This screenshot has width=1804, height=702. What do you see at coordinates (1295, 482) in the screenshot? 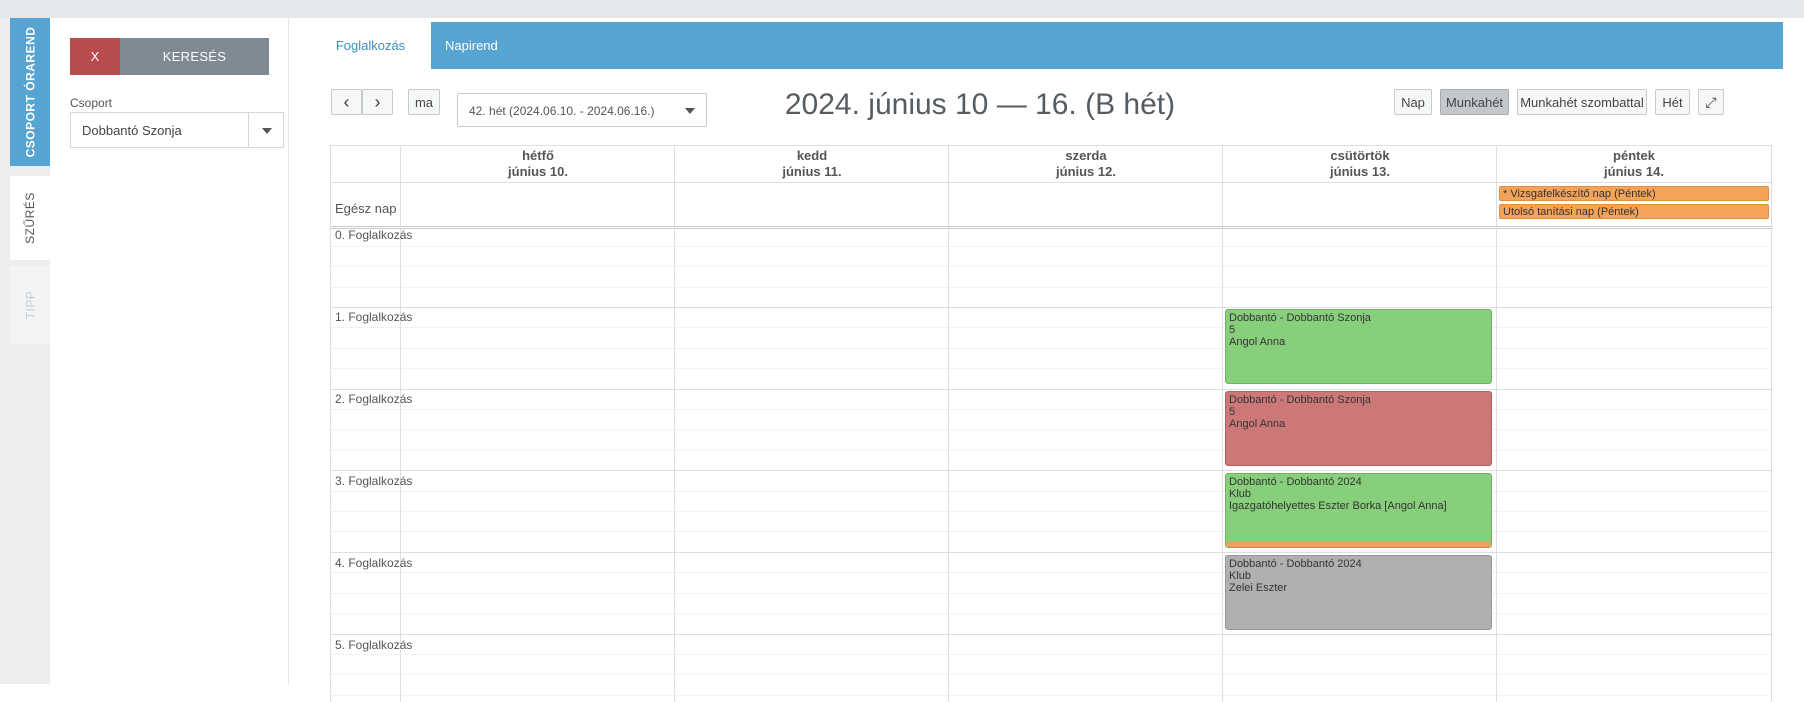
I see `event-title: Dobbantó - Dobbantó 2024` at bounding box center [1295, 482].